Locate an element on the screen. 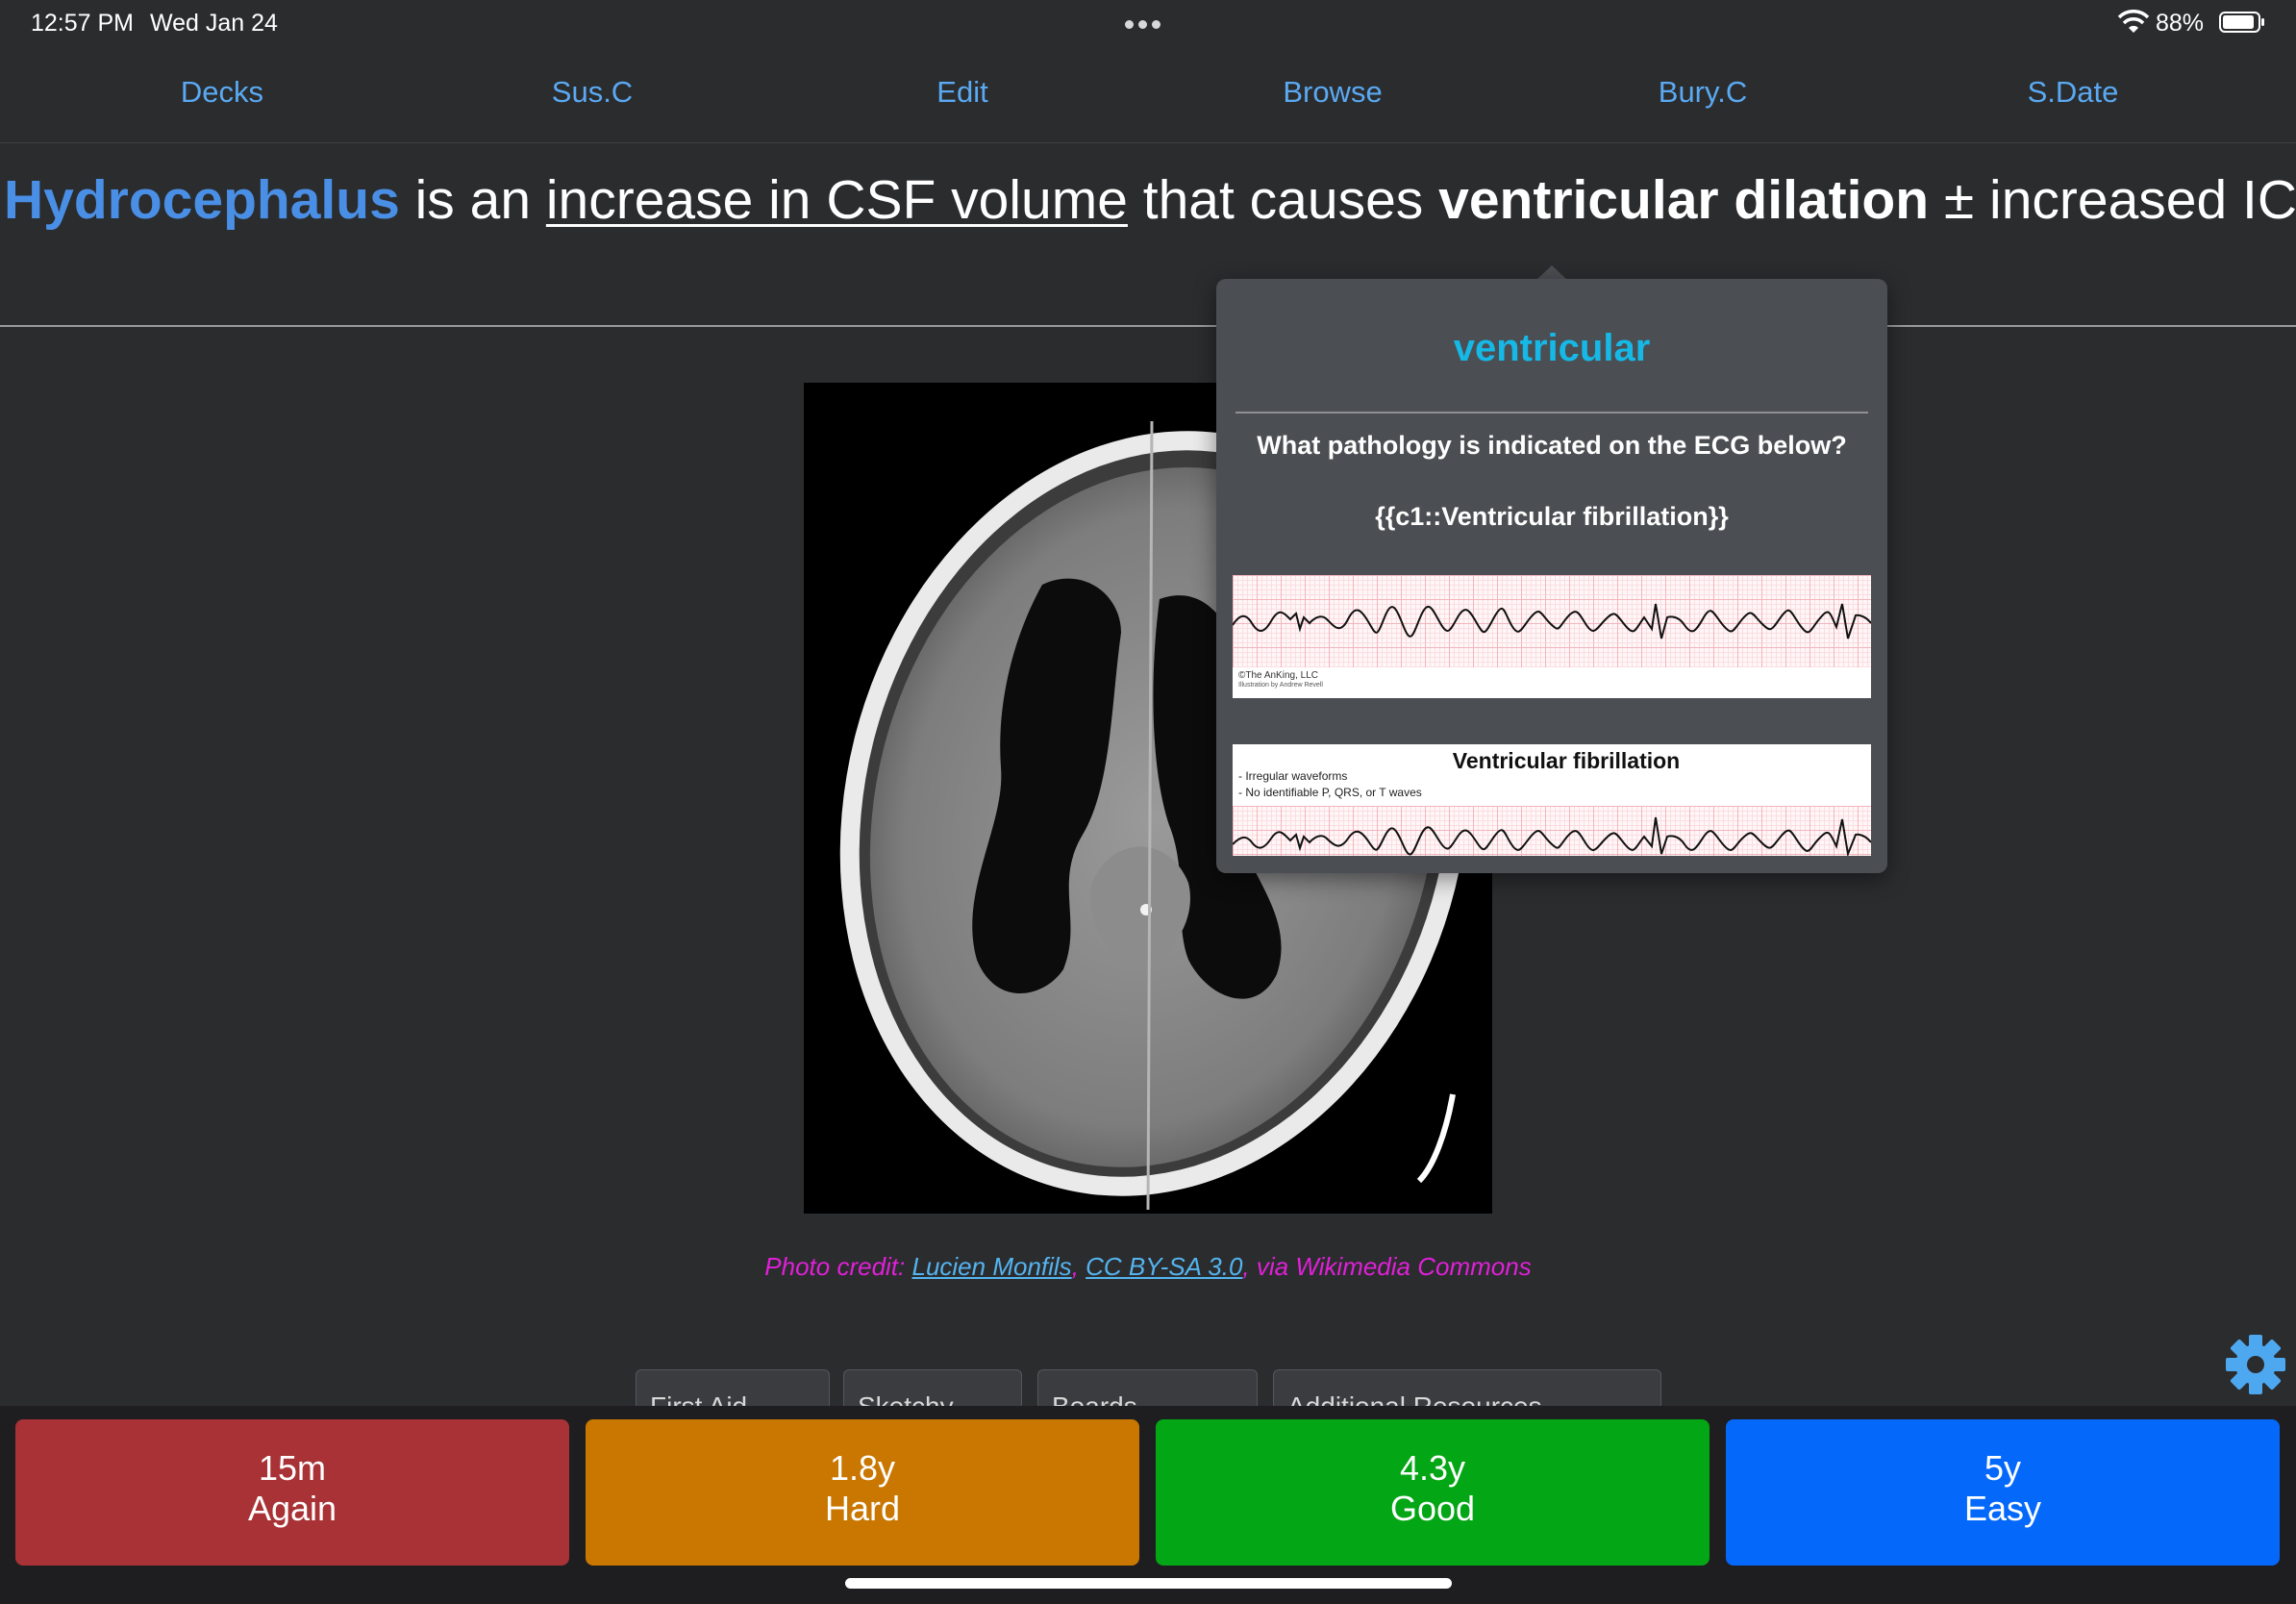  again-interval: 15m is located at coordinates (292, 1468).